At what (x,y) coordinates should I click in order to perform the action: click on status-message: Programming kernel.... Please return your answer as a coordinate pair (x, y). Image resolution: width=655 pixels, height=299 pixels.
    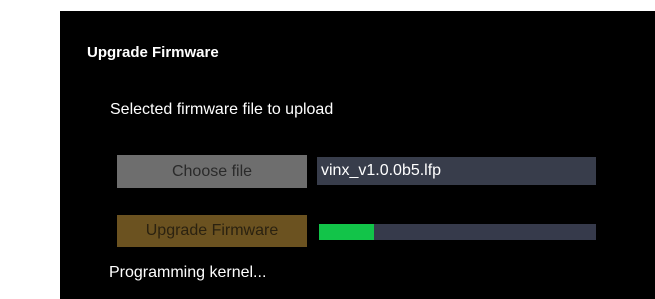
    Looking at the image, I should click on (188, 272).